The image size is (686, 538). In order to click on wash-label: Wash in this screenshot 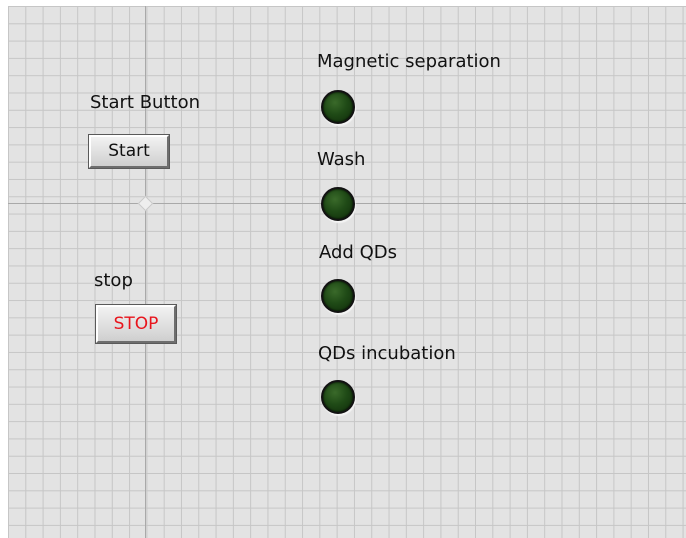, I will do `click(341, 159)`.